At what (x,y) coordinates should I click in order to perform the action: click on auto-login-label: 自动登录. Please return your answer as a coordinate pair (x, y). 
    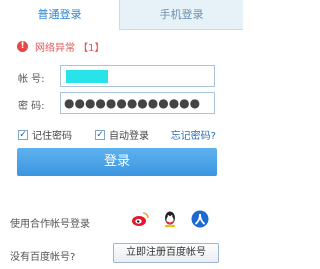
    Looking at the image, I should click on (129, 136).